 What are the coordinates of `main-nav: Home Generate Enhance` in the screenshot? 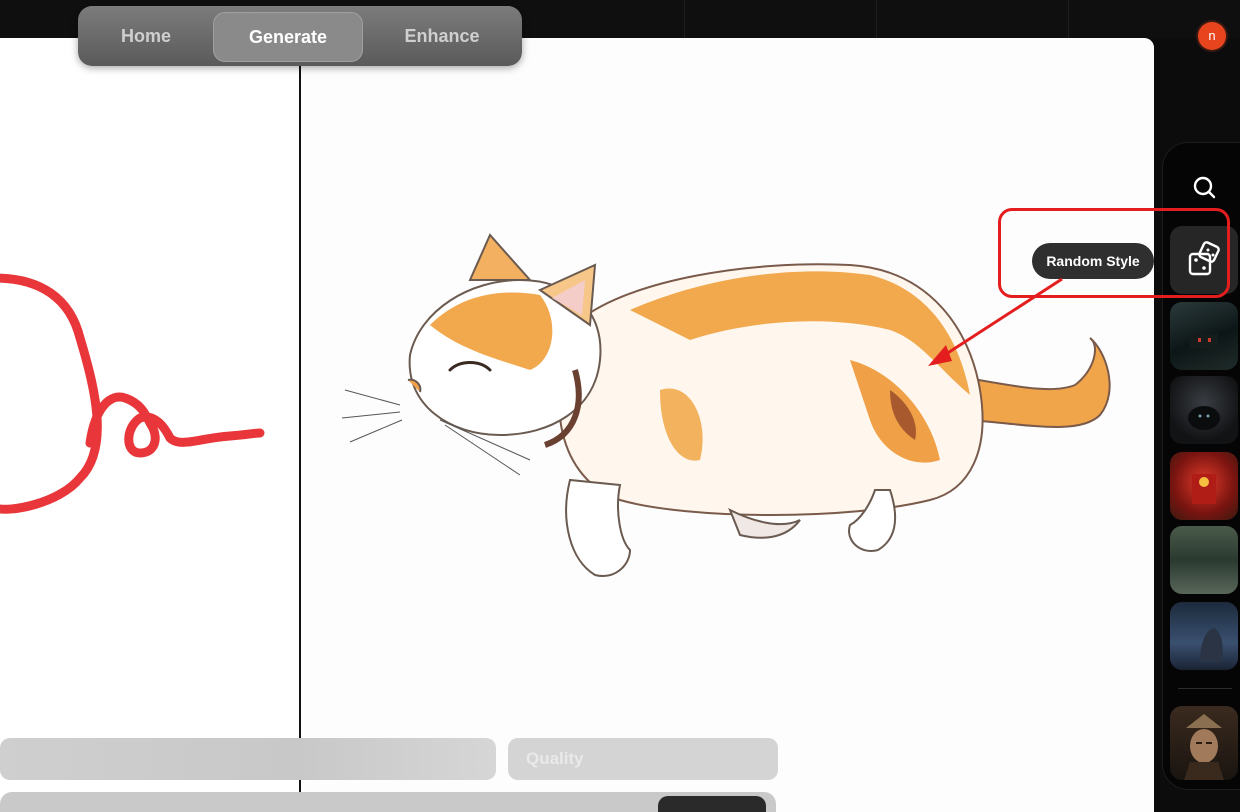 It's located at (300, 36).